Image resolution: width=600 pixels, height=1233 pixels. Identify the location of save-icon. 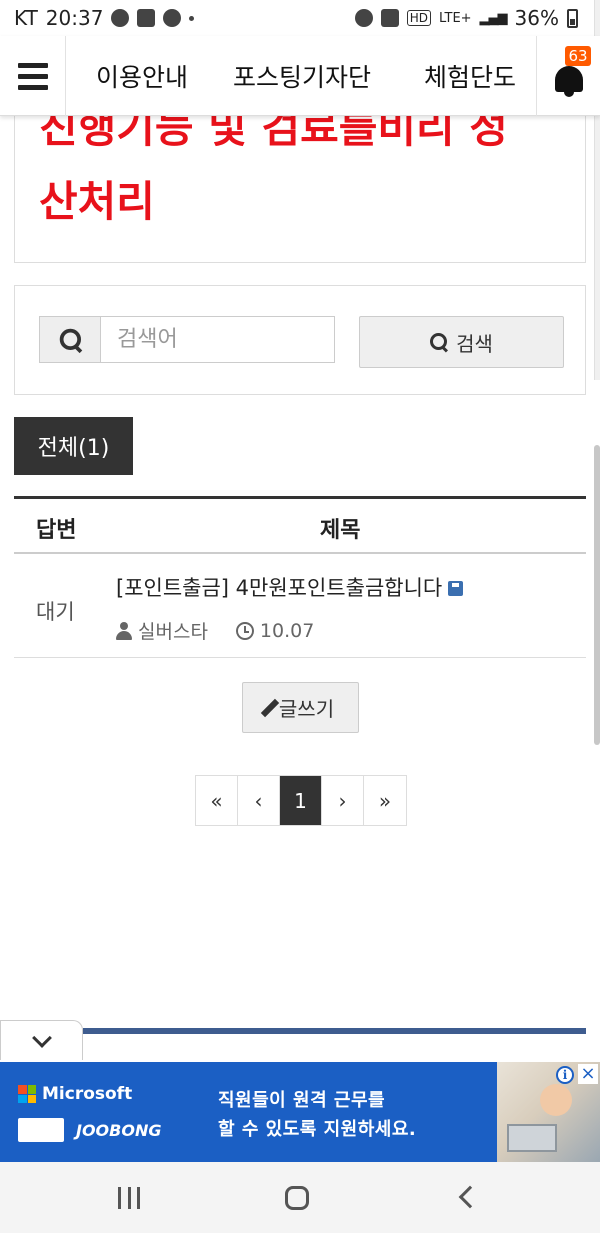
(456, 588).